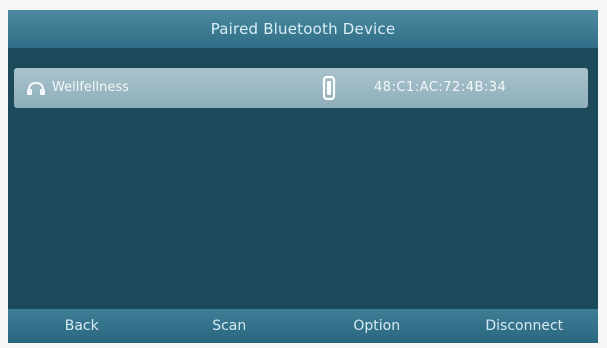 This screenshot has width=607, height=348. I want to click on scan-button: Scan, so click(230, 326).